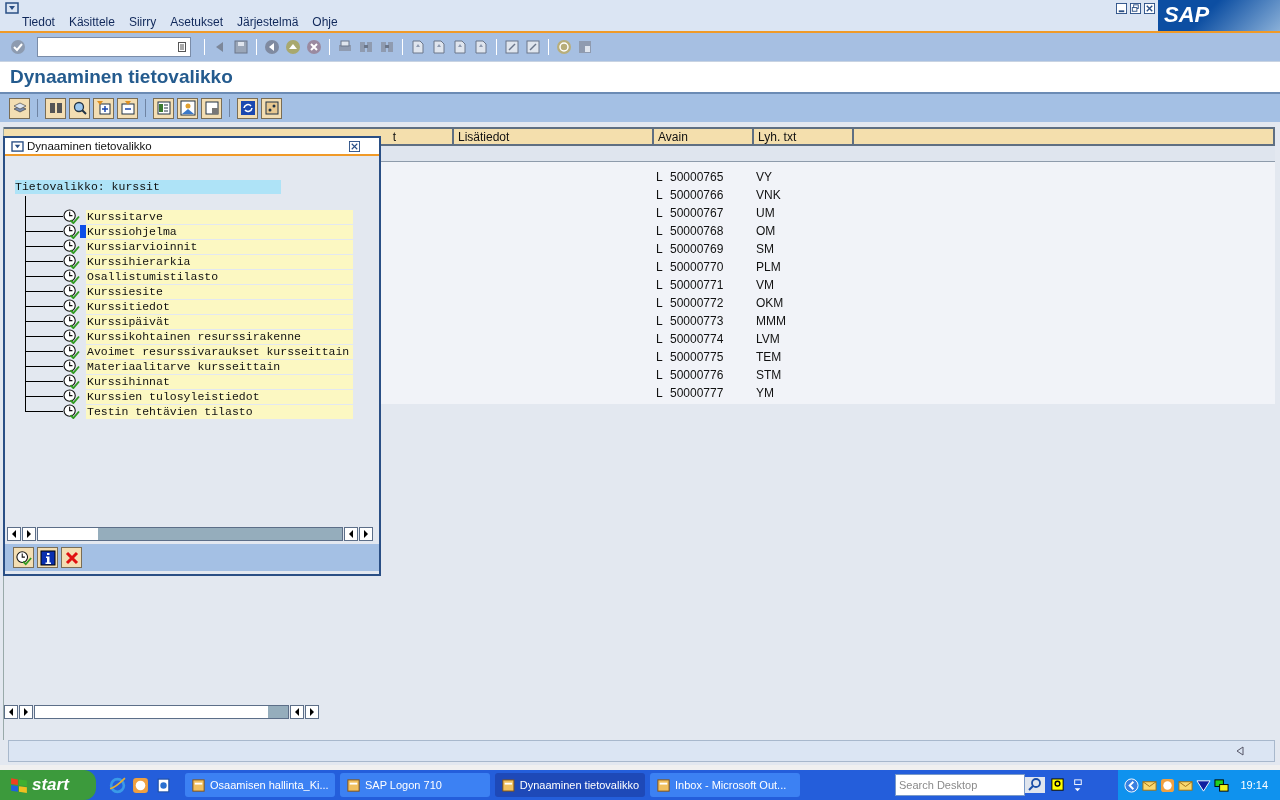 The image size is (1280, 800). What do you see at coordinates (219, 306) in the screenshot?
I see `tree-item: Kurssitiedot` at bounding box center [219, 306].